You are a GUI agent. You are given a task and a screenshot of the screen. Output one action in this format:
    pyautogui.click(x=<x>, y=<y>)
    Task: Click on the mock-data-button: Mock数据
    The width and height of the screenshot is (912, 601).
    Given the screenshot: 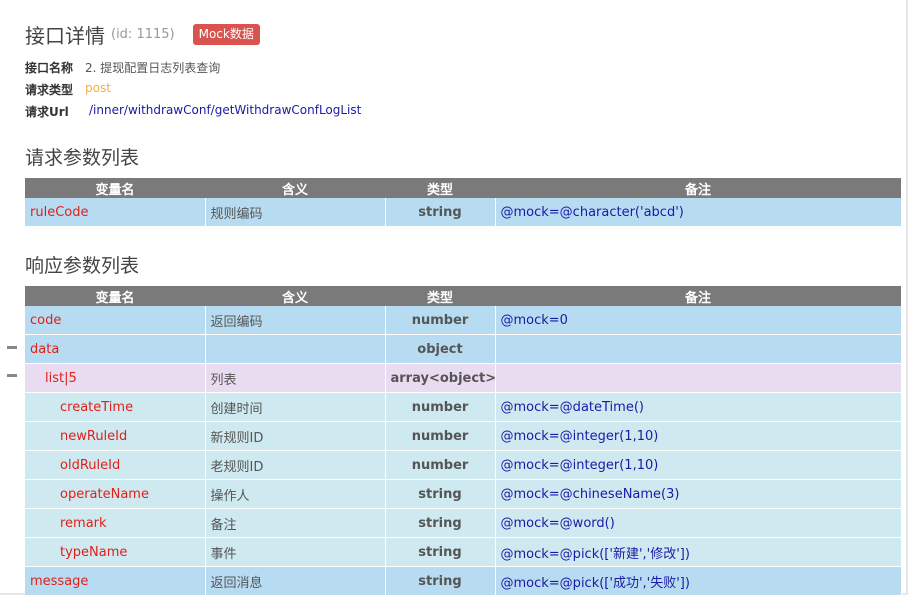 What is the action you would take?
    pyautogui.click(x=226, y=34)
    